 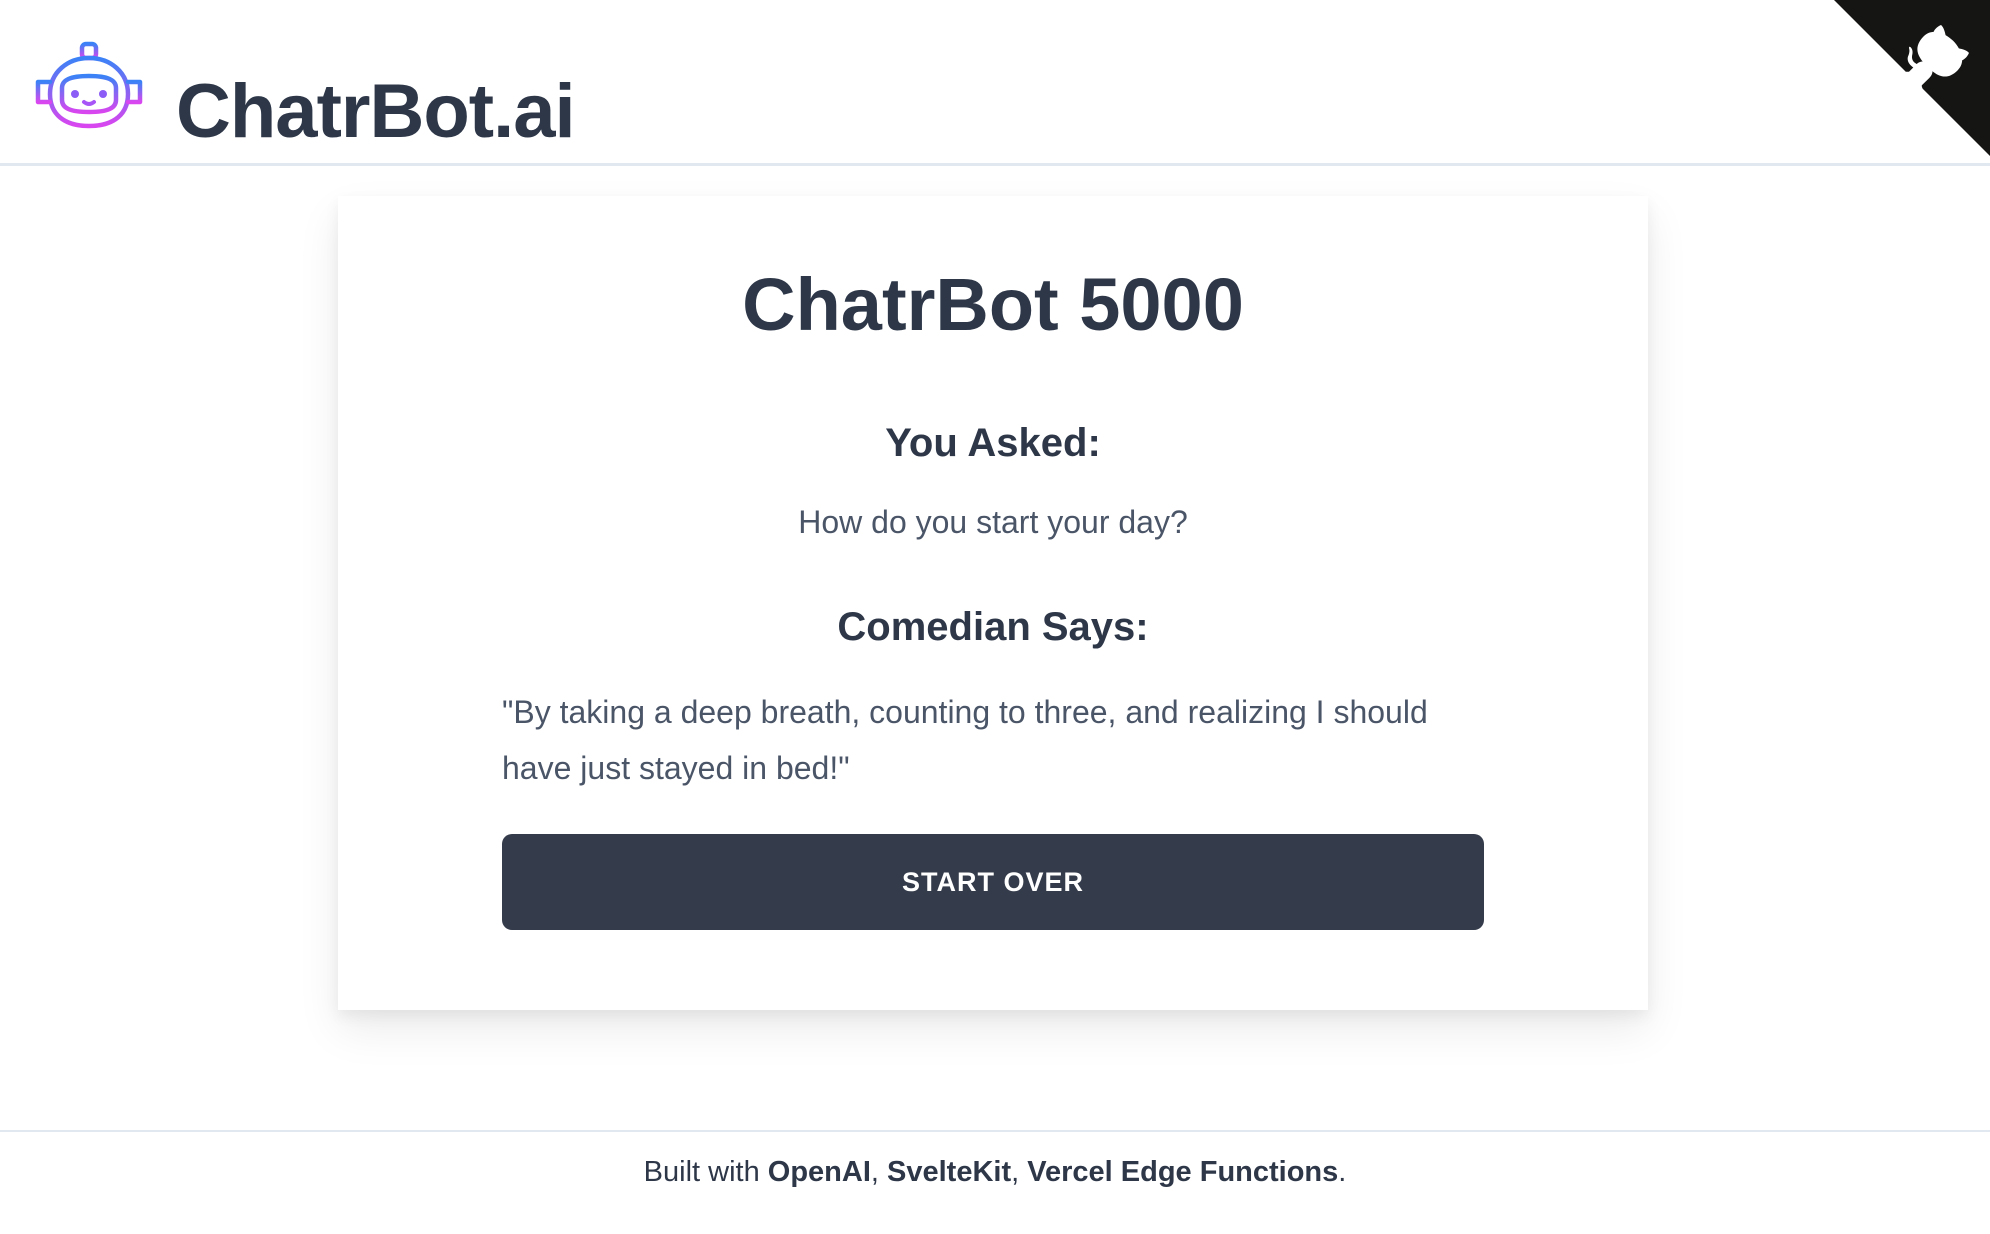 I want to click on site-header: ChatrBot.ai, so click(x=995, y=83).